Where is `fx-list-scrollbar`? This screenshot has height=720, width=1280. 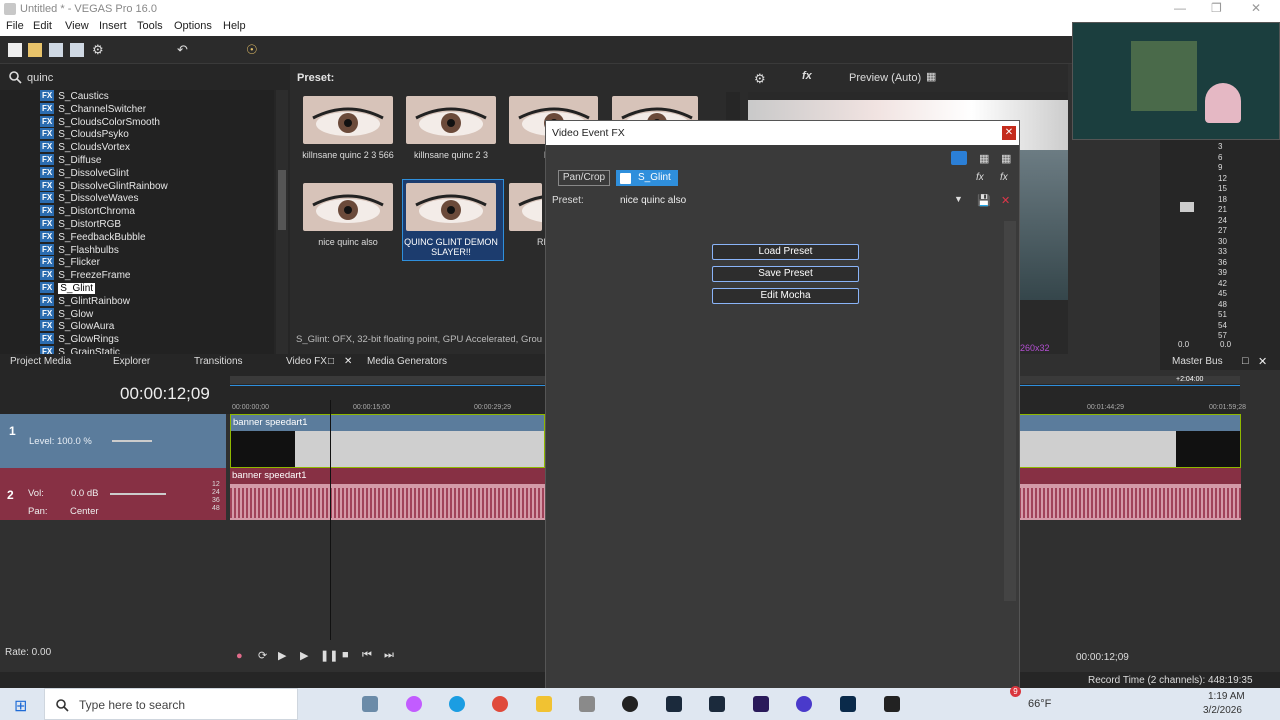 fx-list-scrollbar is located at coordinates (282, 222).